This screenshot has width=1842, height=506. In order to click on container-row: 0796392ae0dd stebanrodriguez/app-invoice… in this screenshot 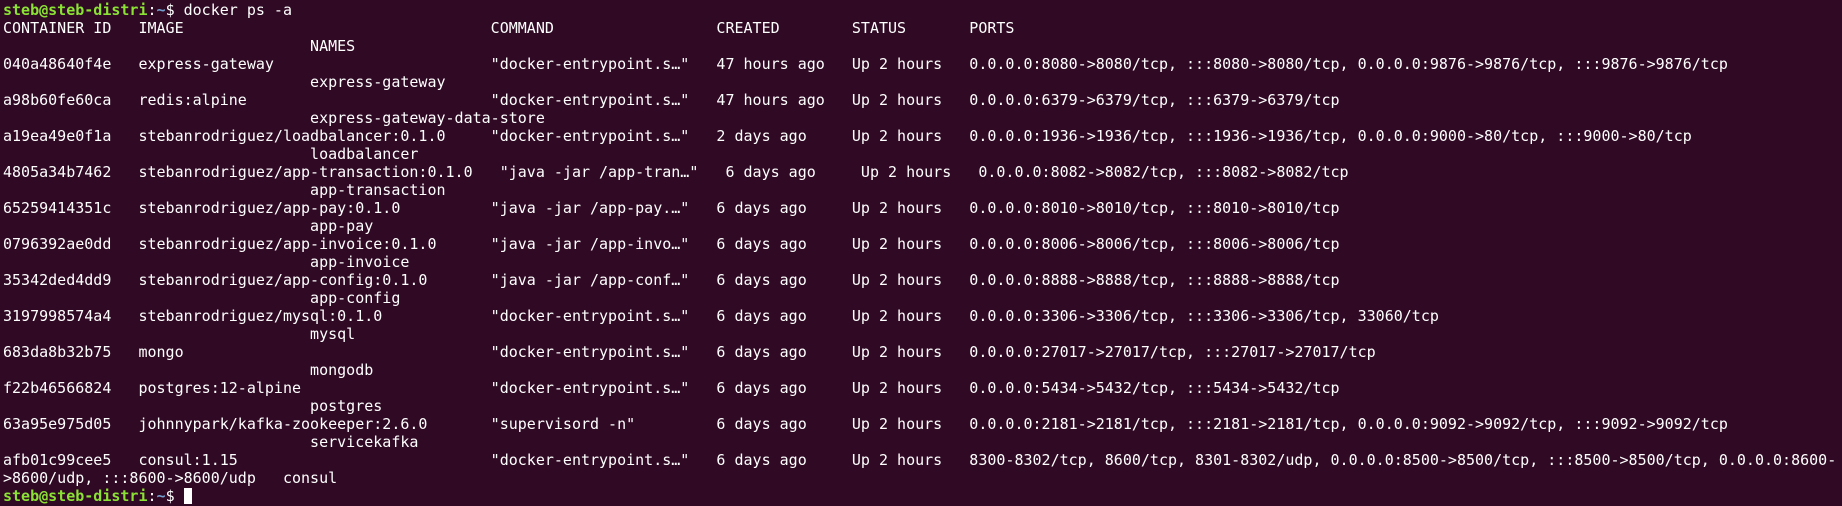, I will do `click(671, 244)`.